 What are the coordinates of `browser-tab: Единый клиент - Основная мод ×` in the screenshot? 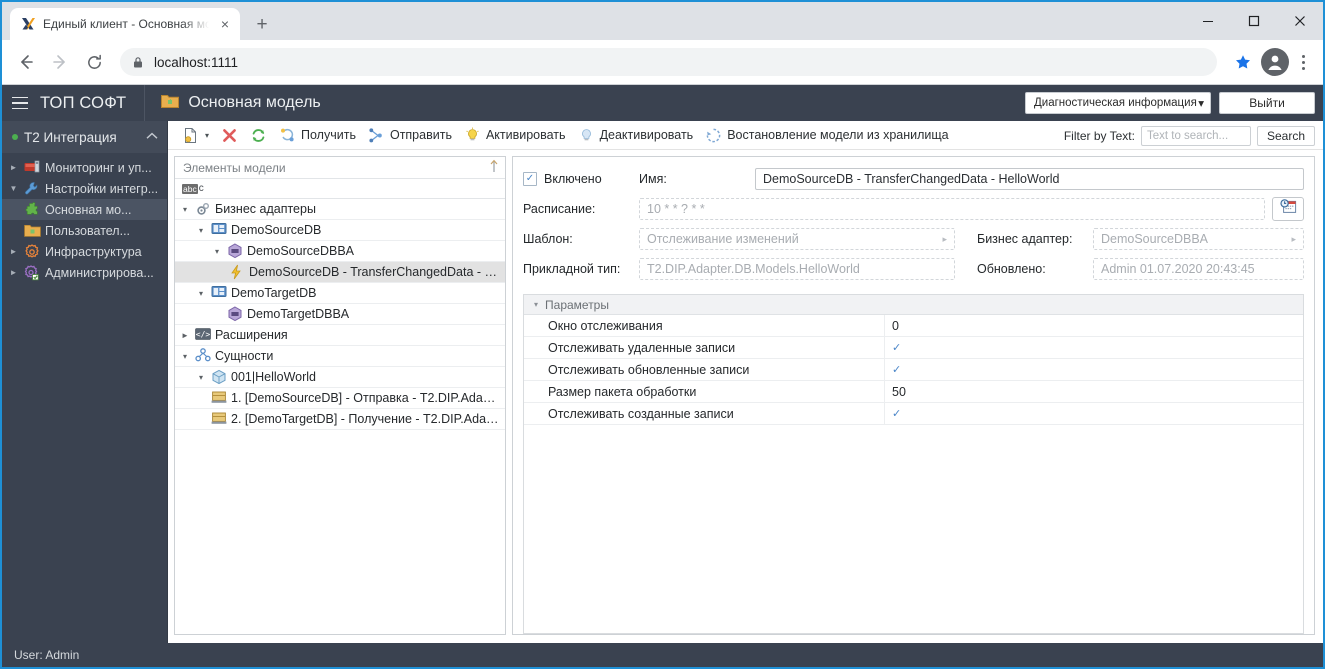 It's located at (125, 24).